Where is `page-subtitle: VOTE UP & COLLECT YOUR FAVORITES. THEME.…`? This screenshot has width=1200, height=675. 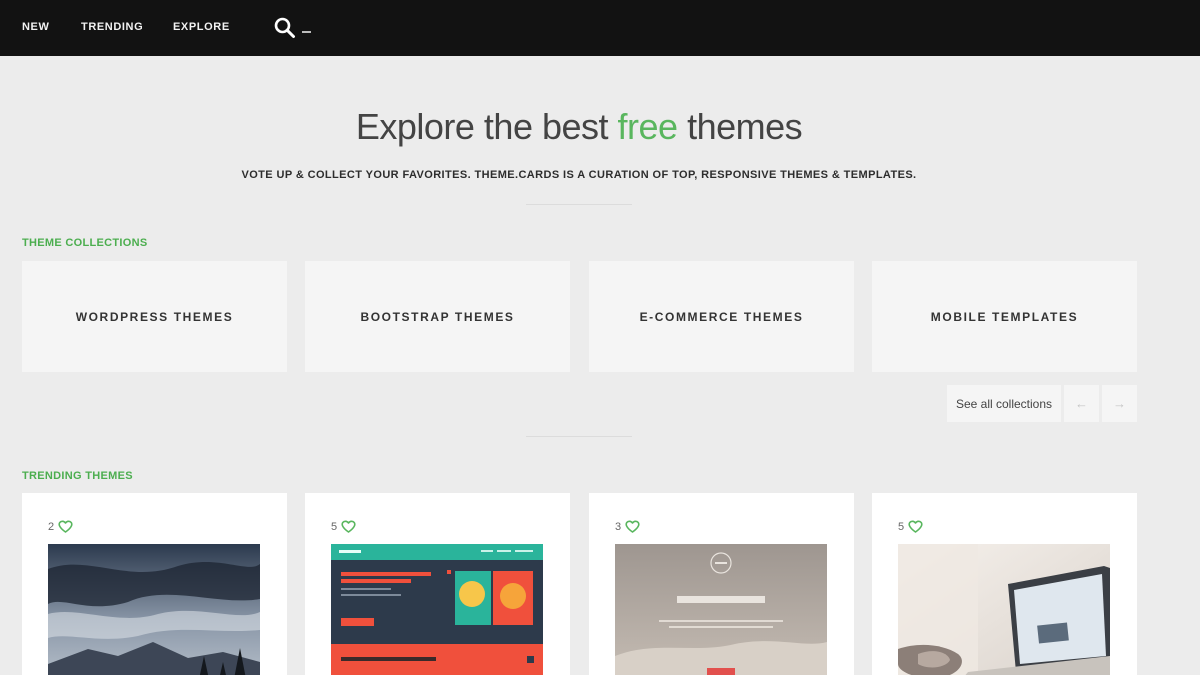 page-subtitle: VOTE UP & COLLECT YOUR FAVORITES. THEME.… is located at coordinates (579, 175).